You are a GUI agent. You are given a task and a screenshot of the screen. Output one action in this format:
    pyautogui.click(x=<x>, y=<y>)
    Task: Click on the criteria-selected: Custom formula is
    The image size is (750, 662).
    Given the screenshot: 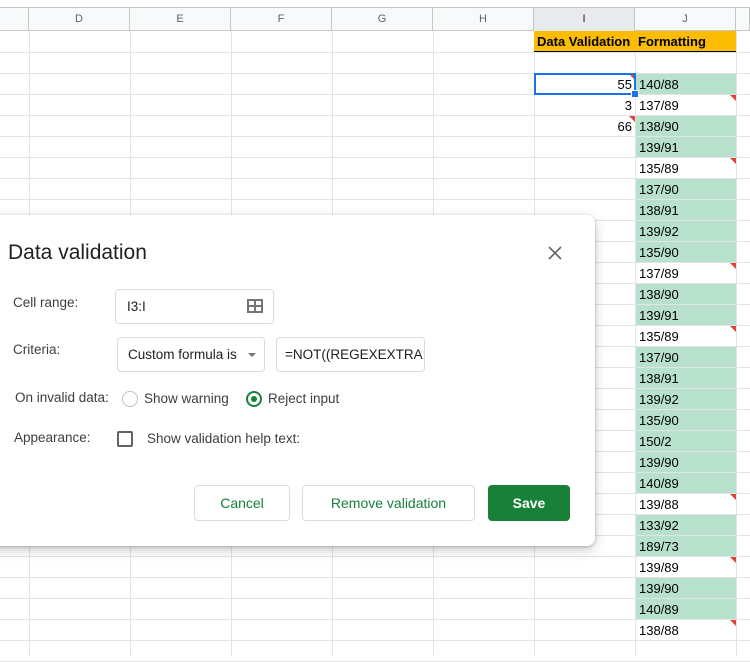 What is the action you would take?
    pyautogui.click(x=182, y=354)
    